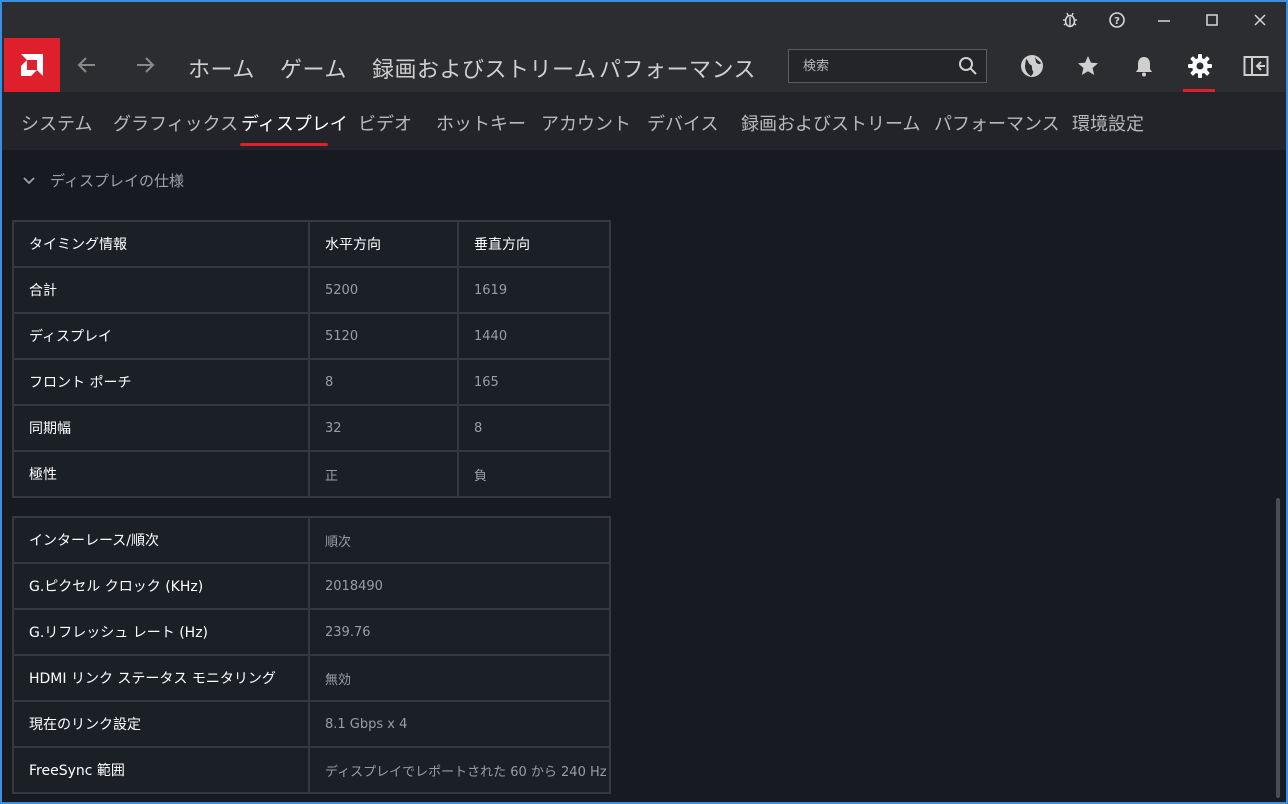  What do you see at coordinates (29, 181) in the screenshot?
I see `chevron-down-icon` at bounding box center [29, 181].